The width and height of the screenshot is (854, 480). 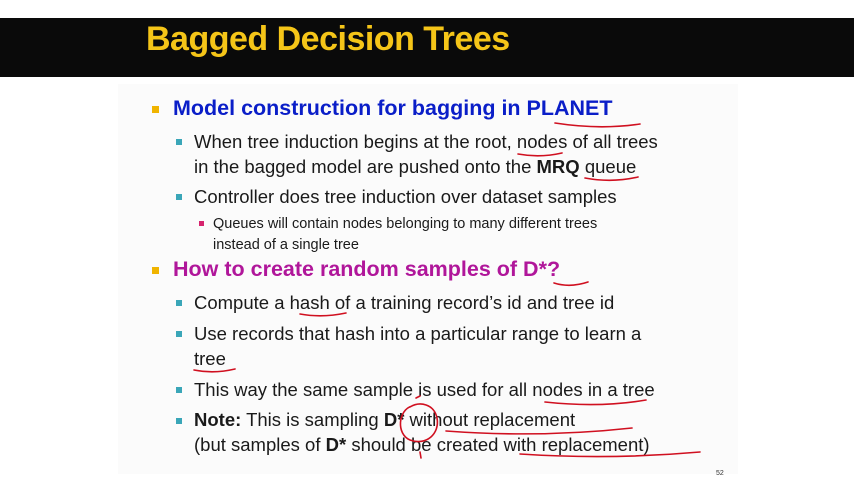 What do you see at coordinates (260, 444) in the screenshot?
I see `item4-line2-text-a: (but samples of` at bounding box center [260, 444].